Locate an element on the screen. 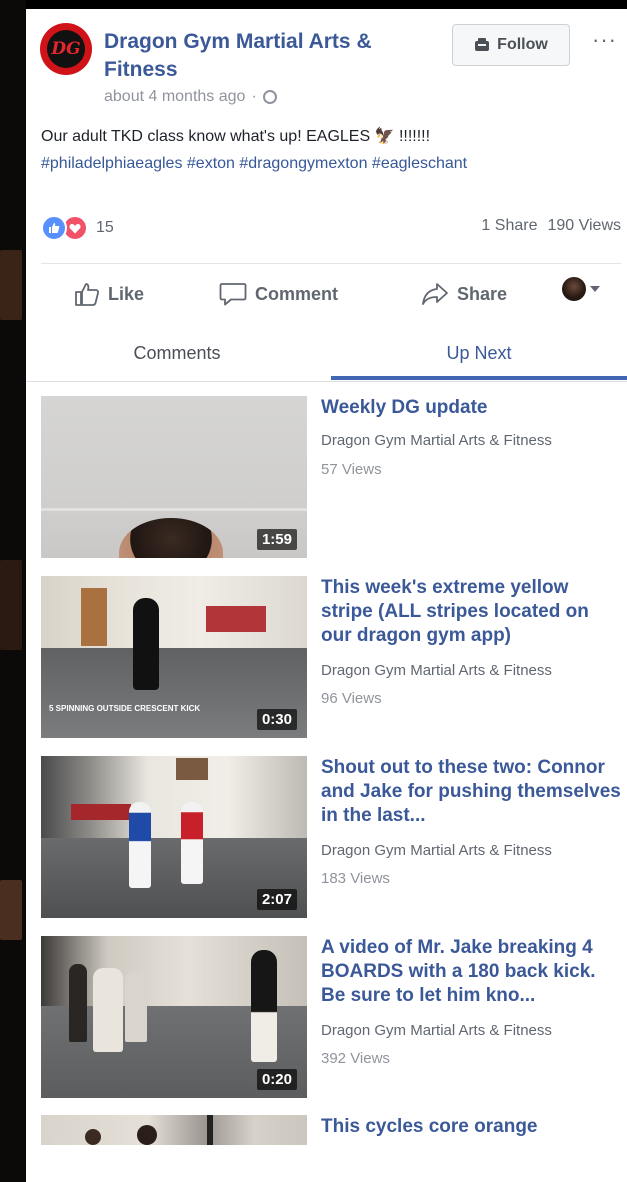 This screenshot has height=1182, width=627. post-meta: about 4 months ago · is located at coordinates (190, 97).